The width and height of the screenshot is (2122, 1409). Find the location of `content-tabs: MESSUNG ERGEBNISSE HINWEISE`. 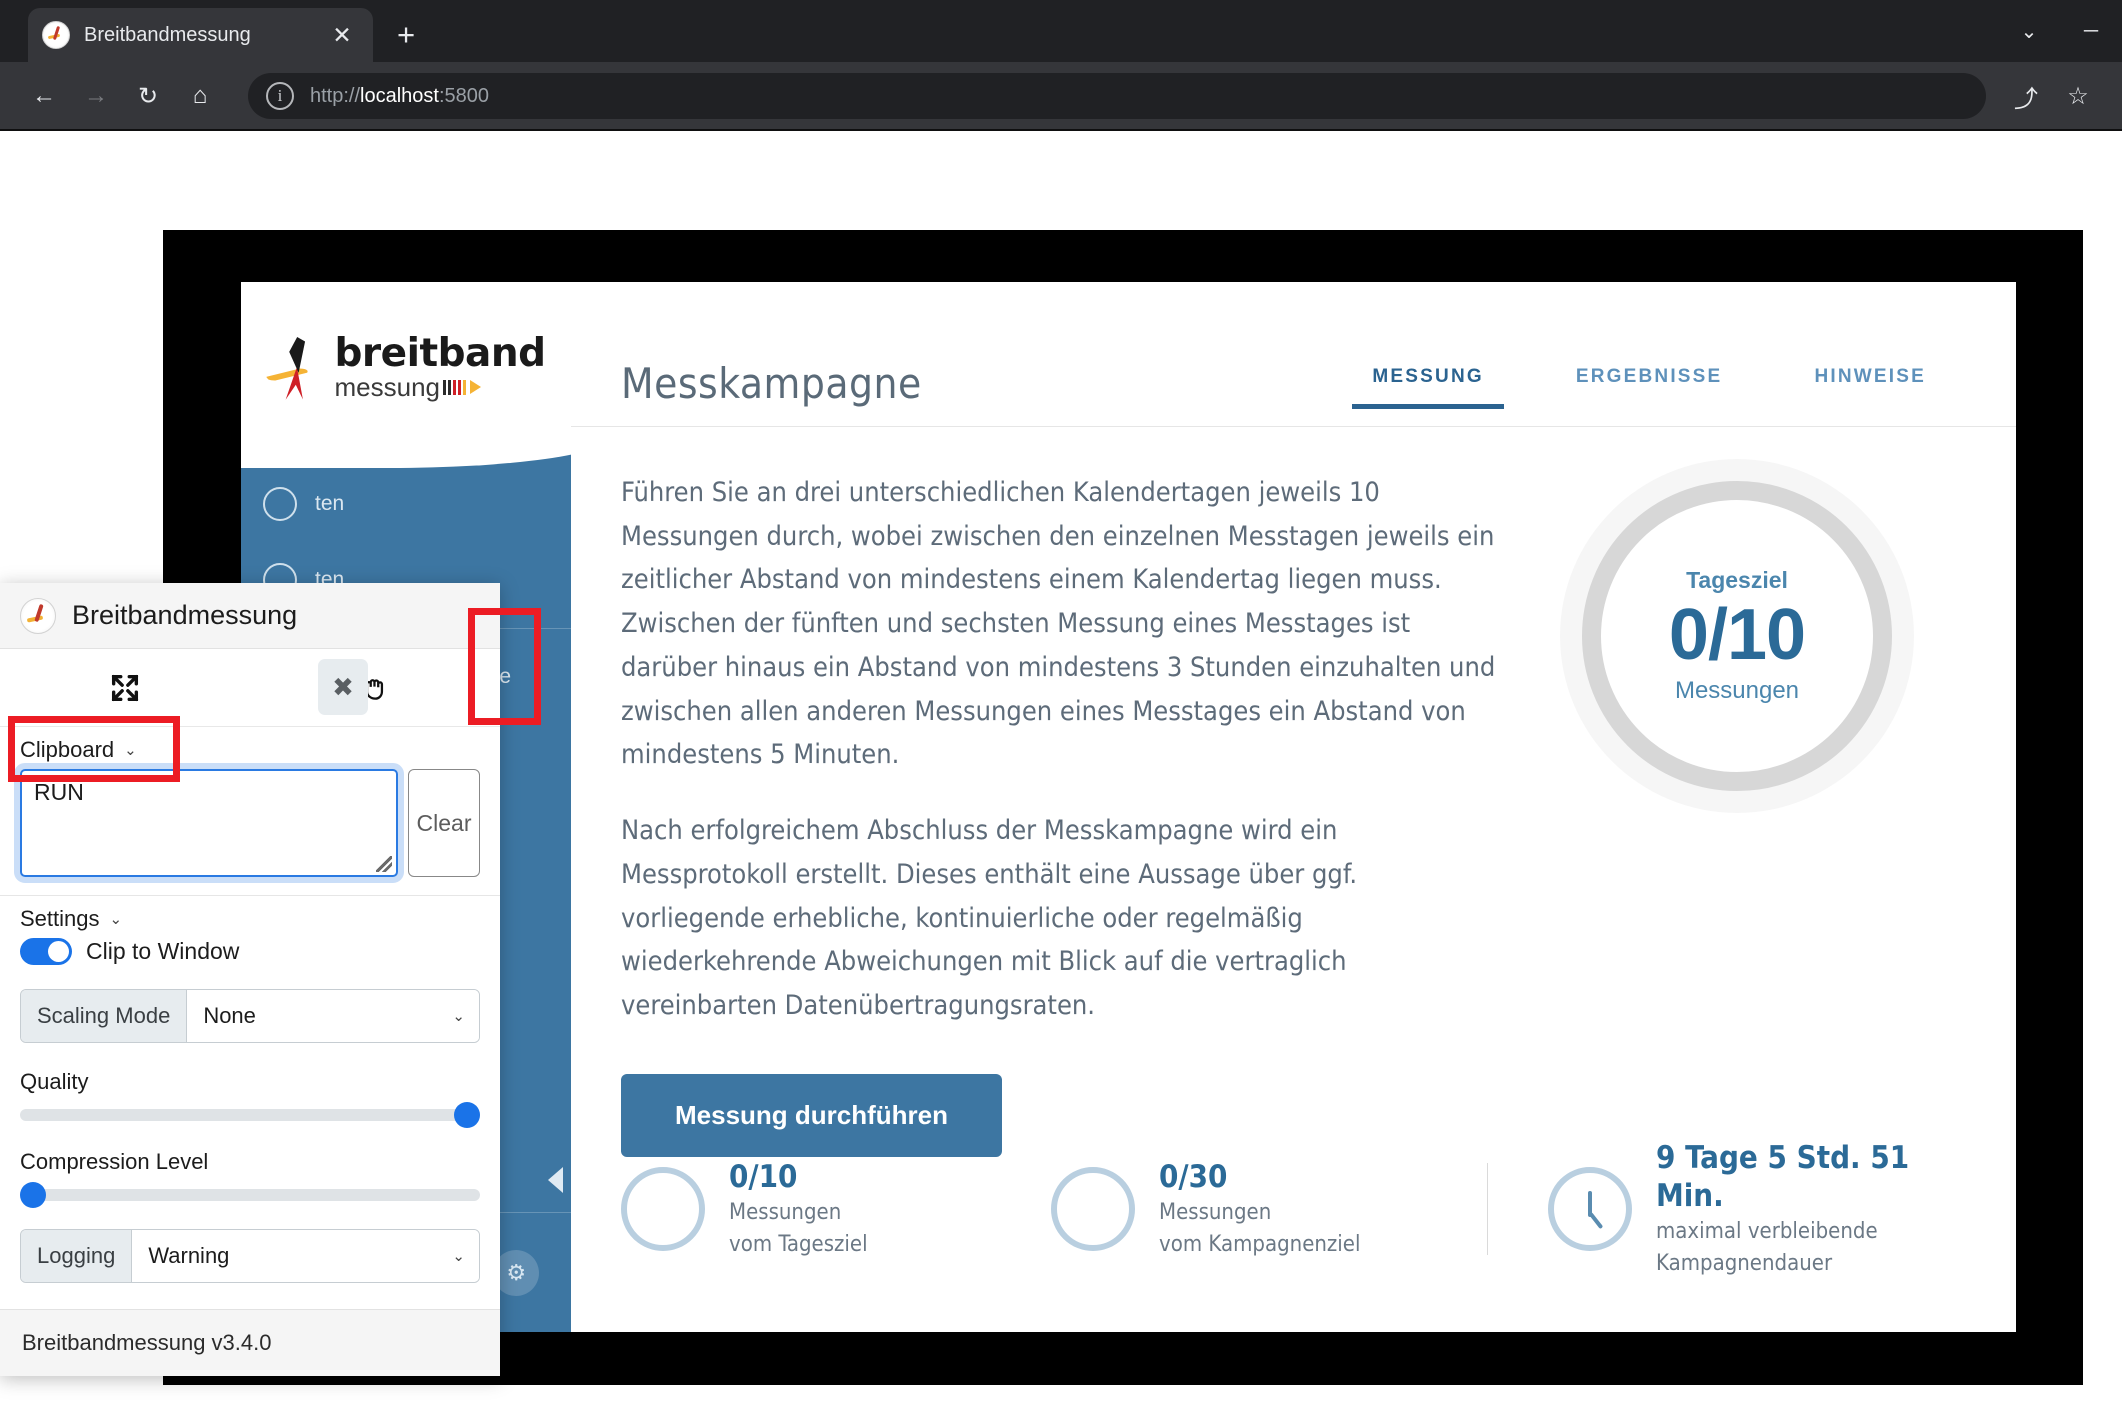

content-tabs: MESSUNG ERGEBNISSE HINWEISE is located at coordinates (1649, 387).